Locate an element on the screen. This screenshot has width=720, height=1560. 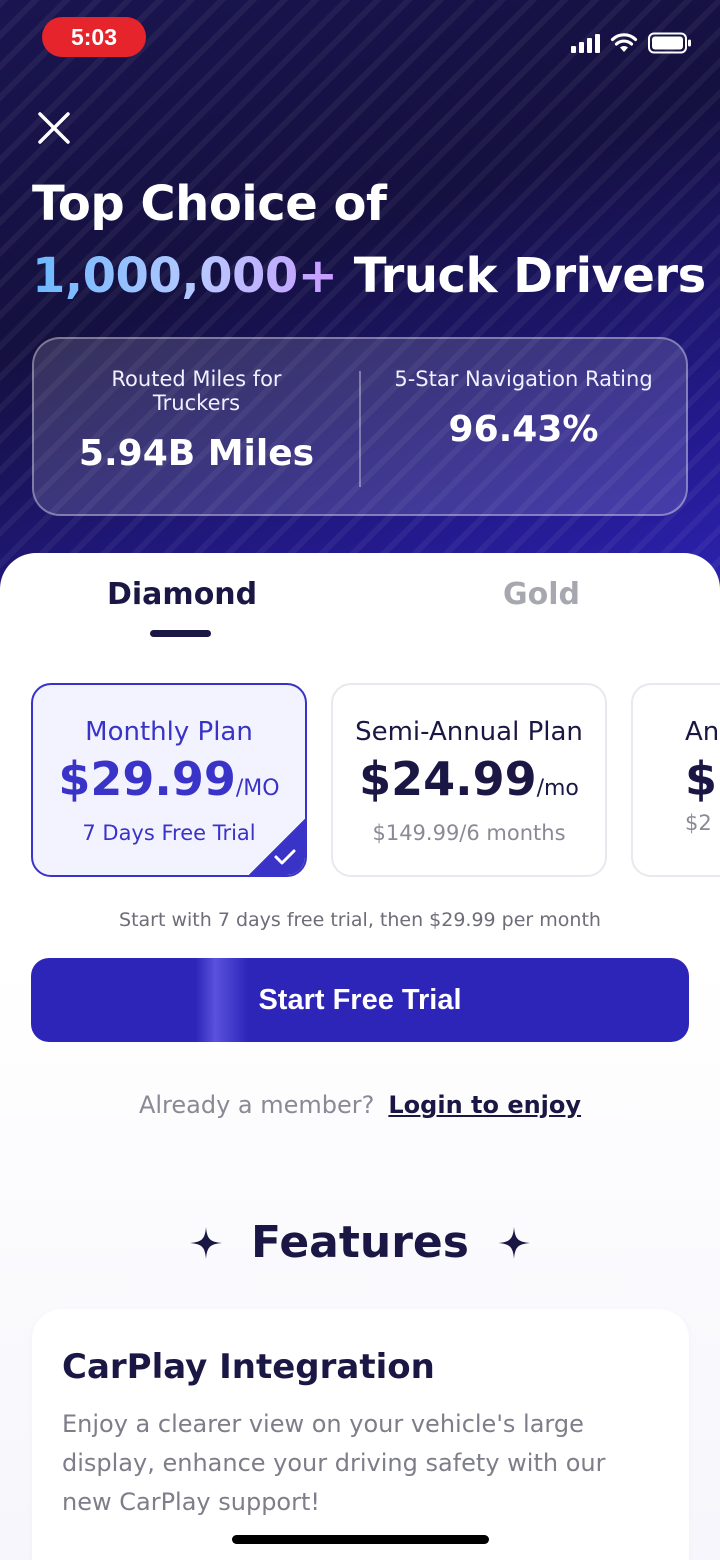
tab-gold: Gold is located at coordinates (541, 594).